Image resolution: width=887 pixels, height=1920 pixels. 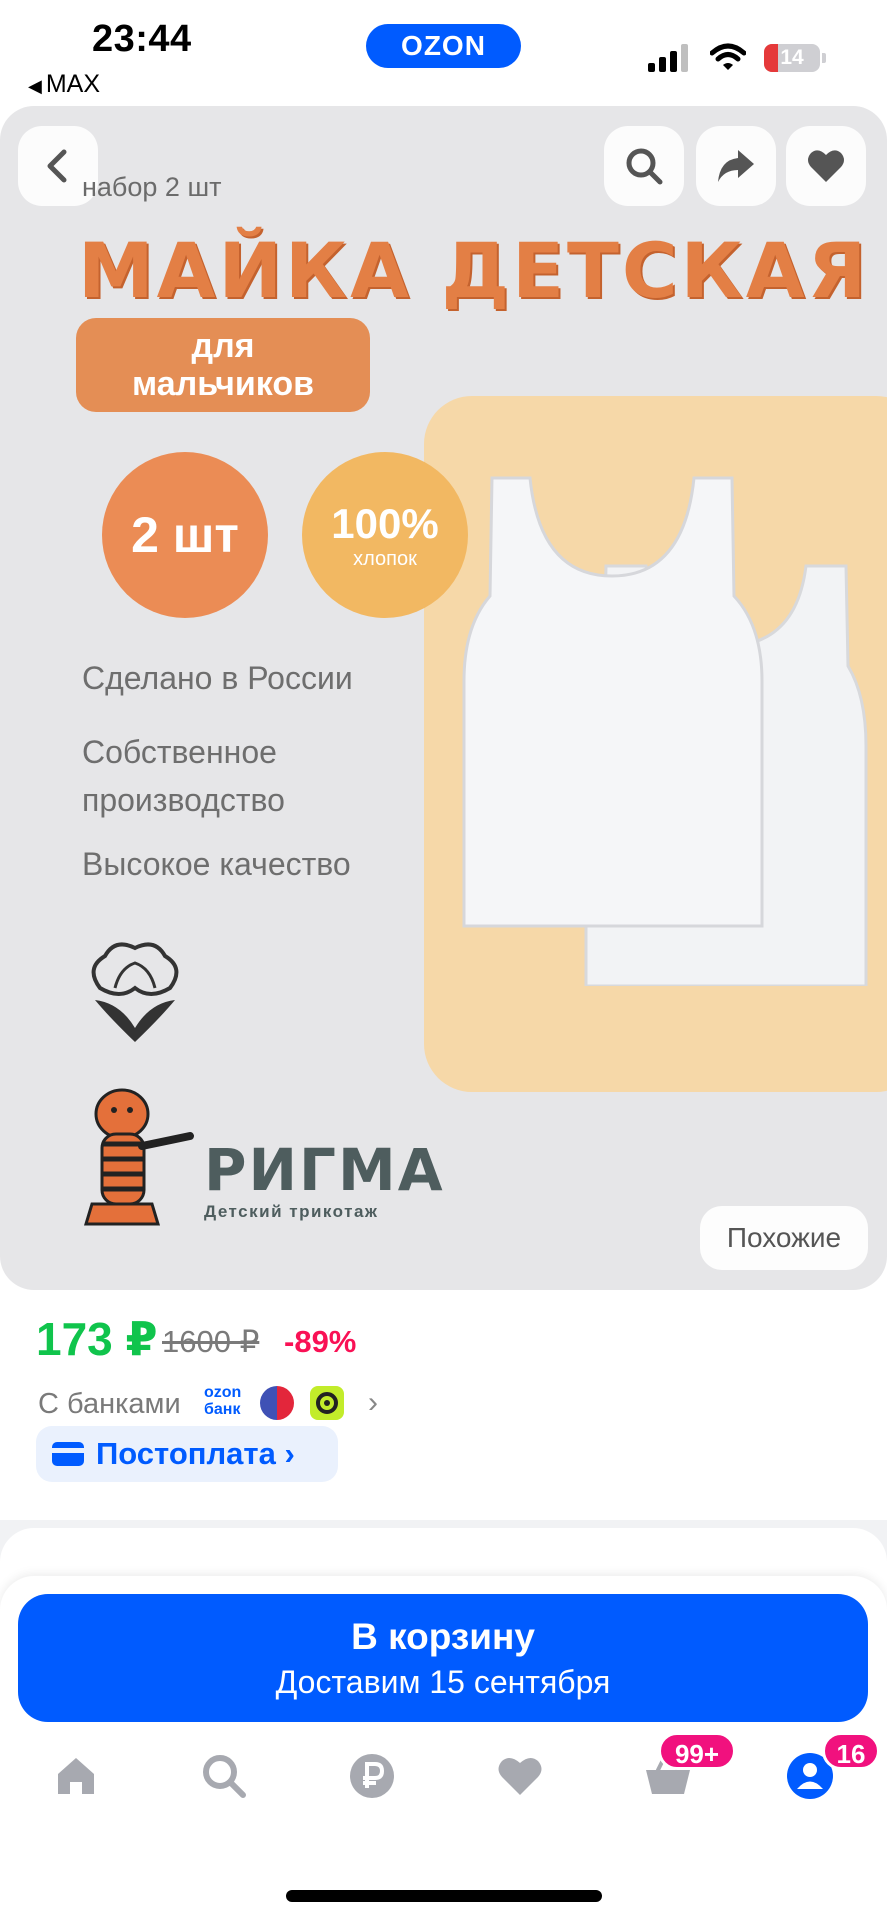 What do you see at coordinates (138, 1157) in the screenshot?
I see `tiger-mascot-logo` at bounding box center [138, 1157].